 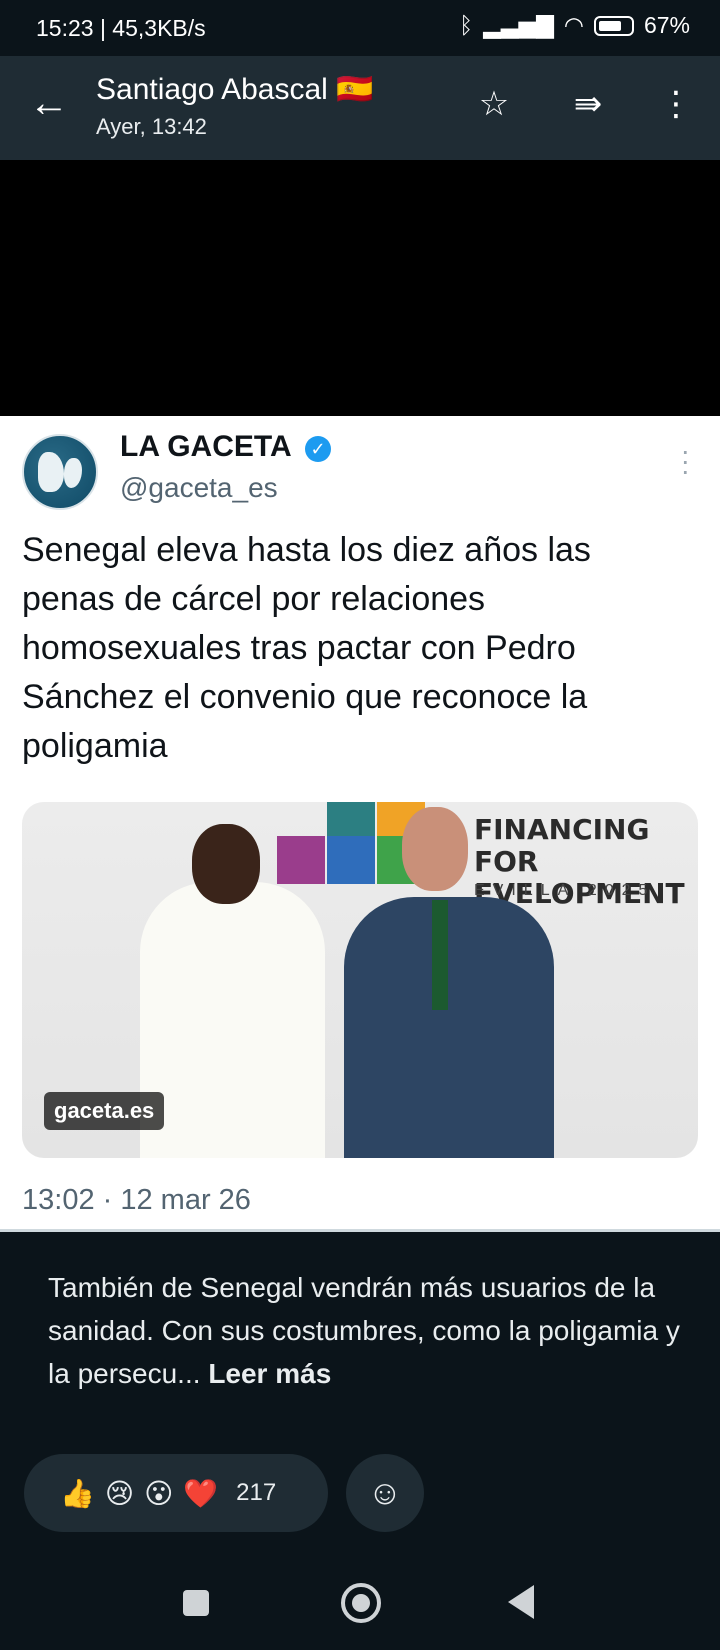 What do you see at coordinates (159, 1493) in the screenshot?
I see `surprised-face-icon: 😮` at bounding box center [159, 1493].